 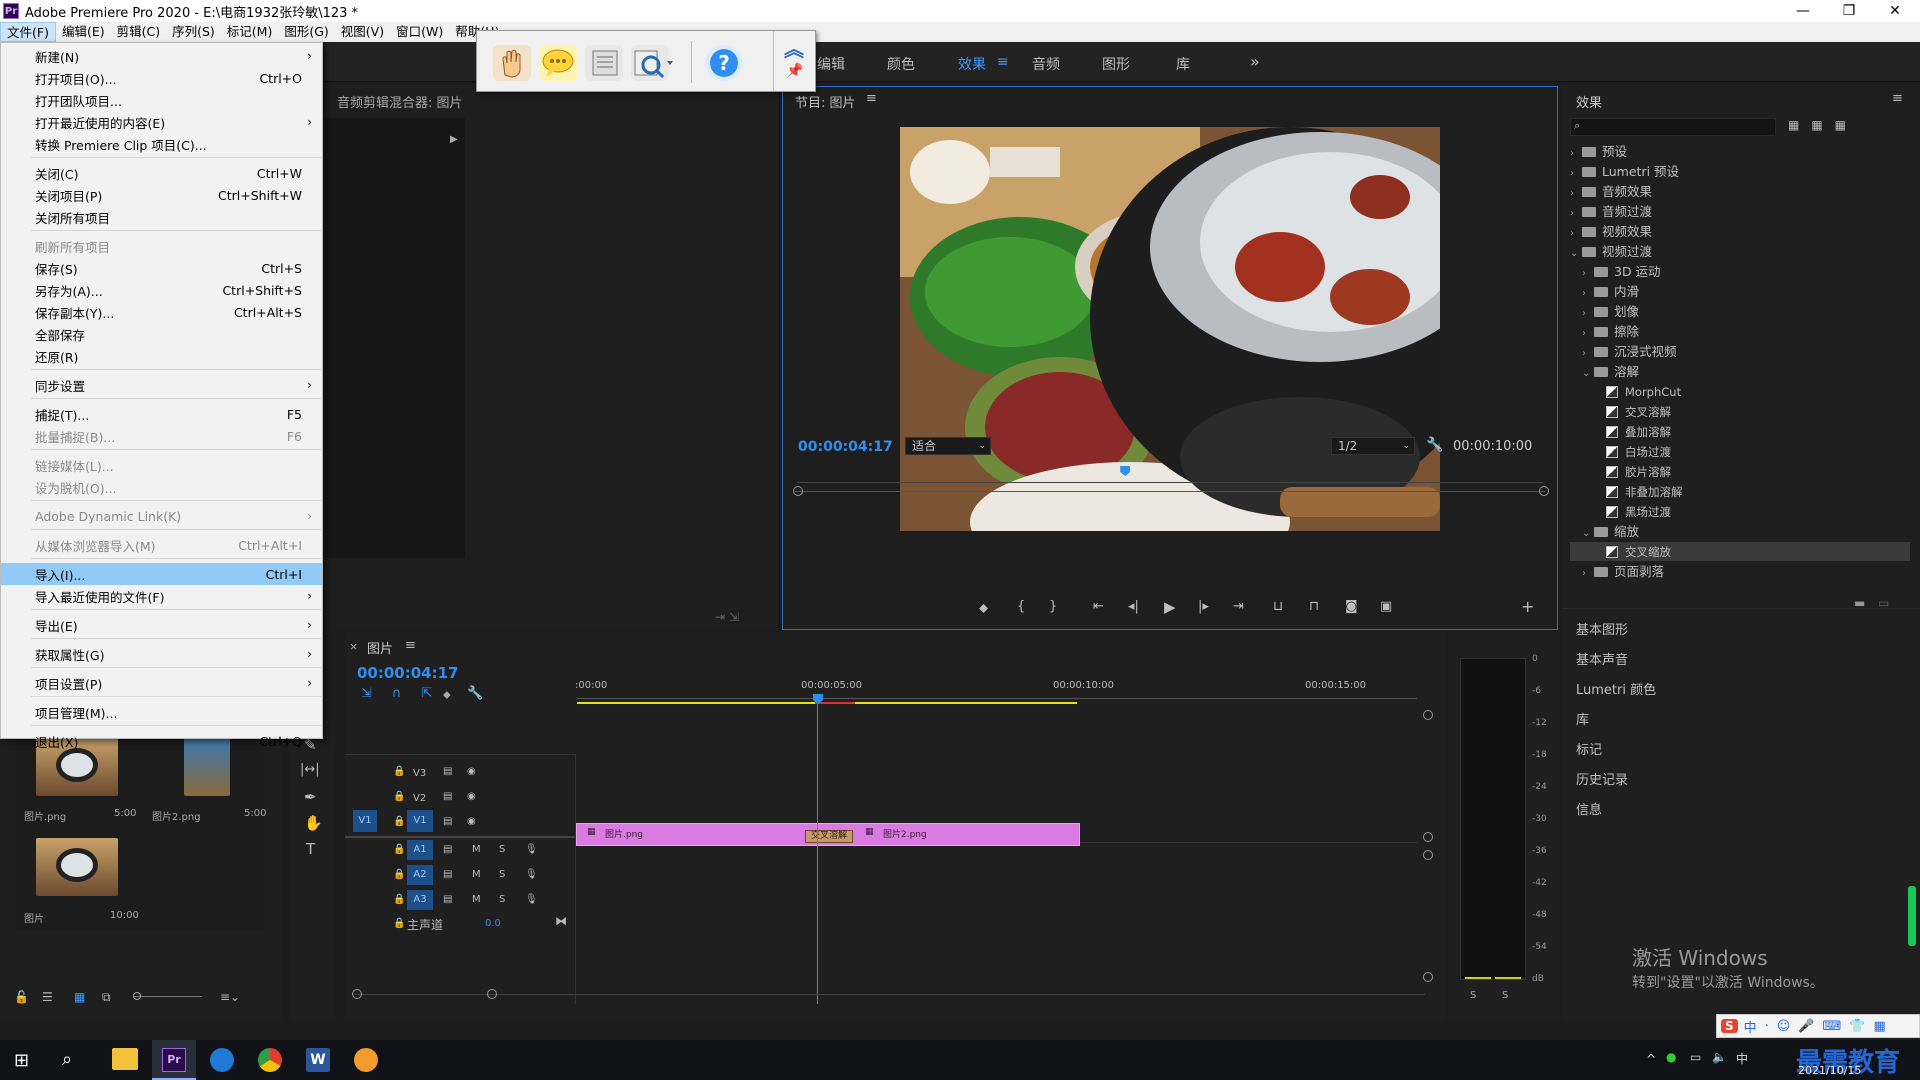 What do you see at coordinates (475, 693) in the screenshot?
I see `timeline-settings-wrench-icon: 🔧` at bounding box center [475, 693].